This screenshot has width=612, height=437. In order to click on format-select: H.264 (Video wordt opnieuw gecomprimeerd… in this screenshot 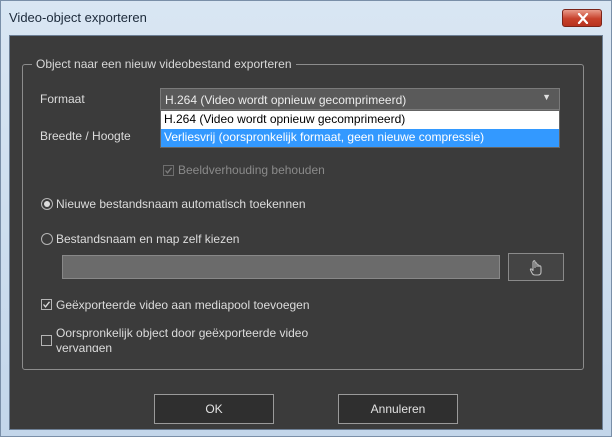, I will do `click(360, 99)`.